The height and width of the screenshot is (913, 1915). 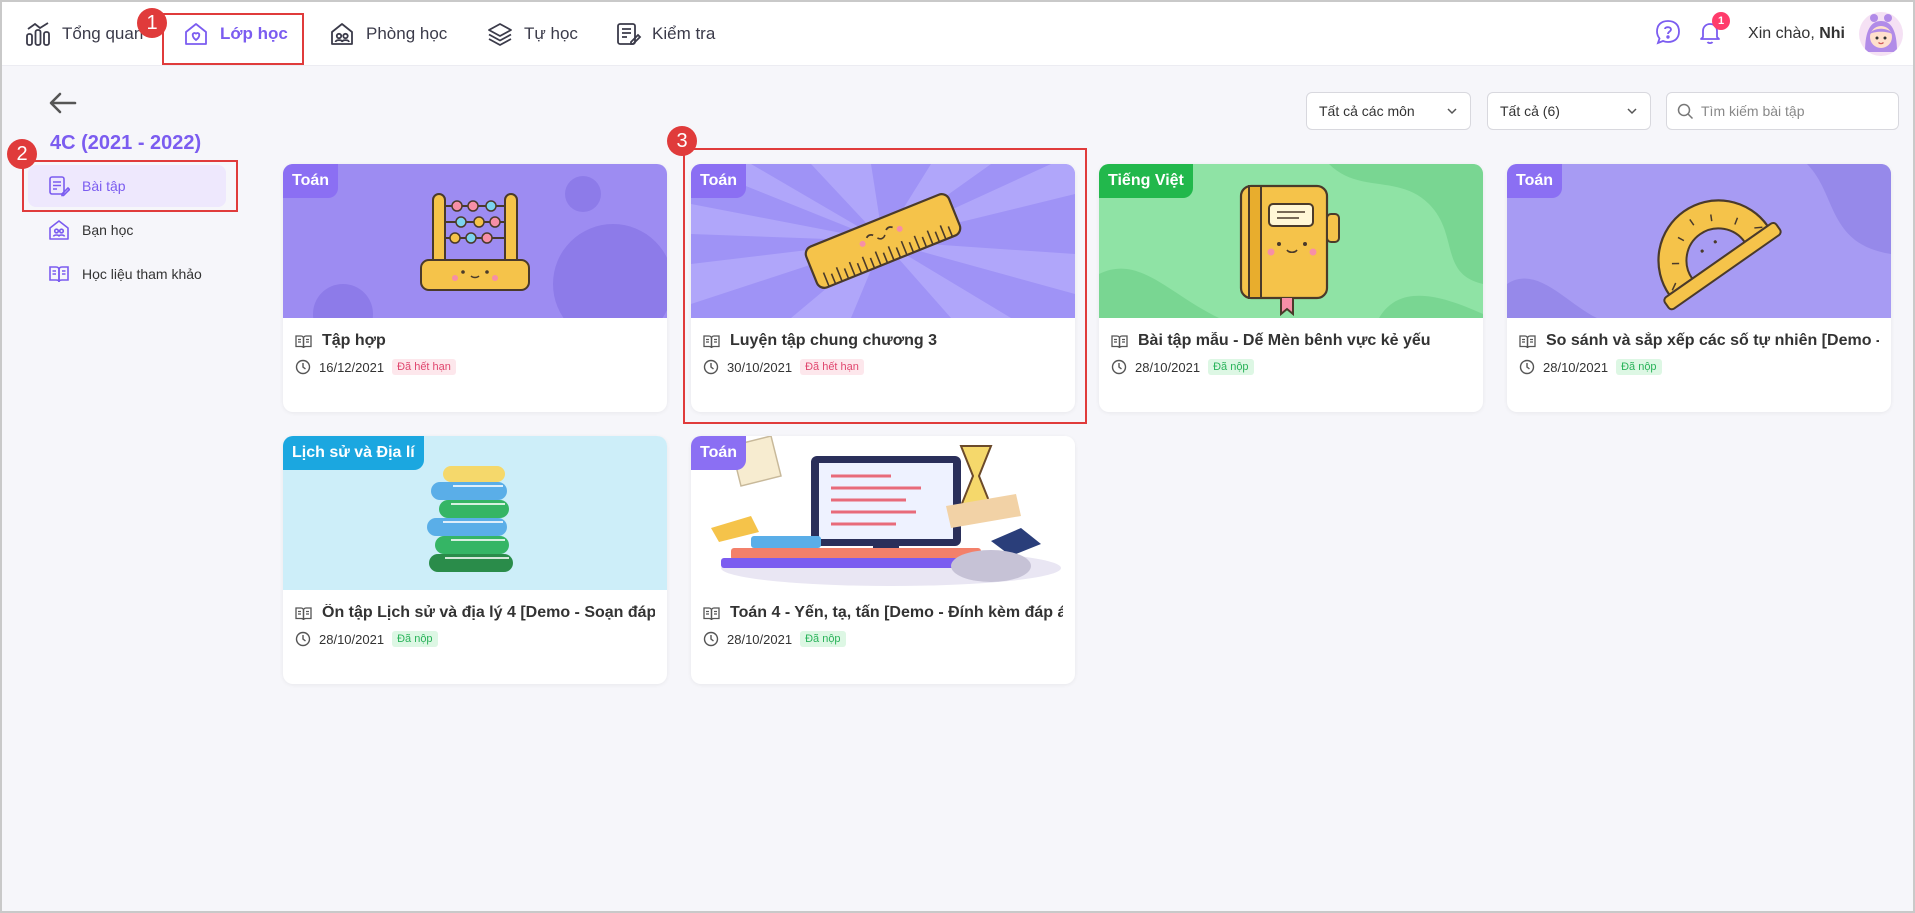 I want to click on card-title-text: Tập hợp, so click(x=354, y=340).